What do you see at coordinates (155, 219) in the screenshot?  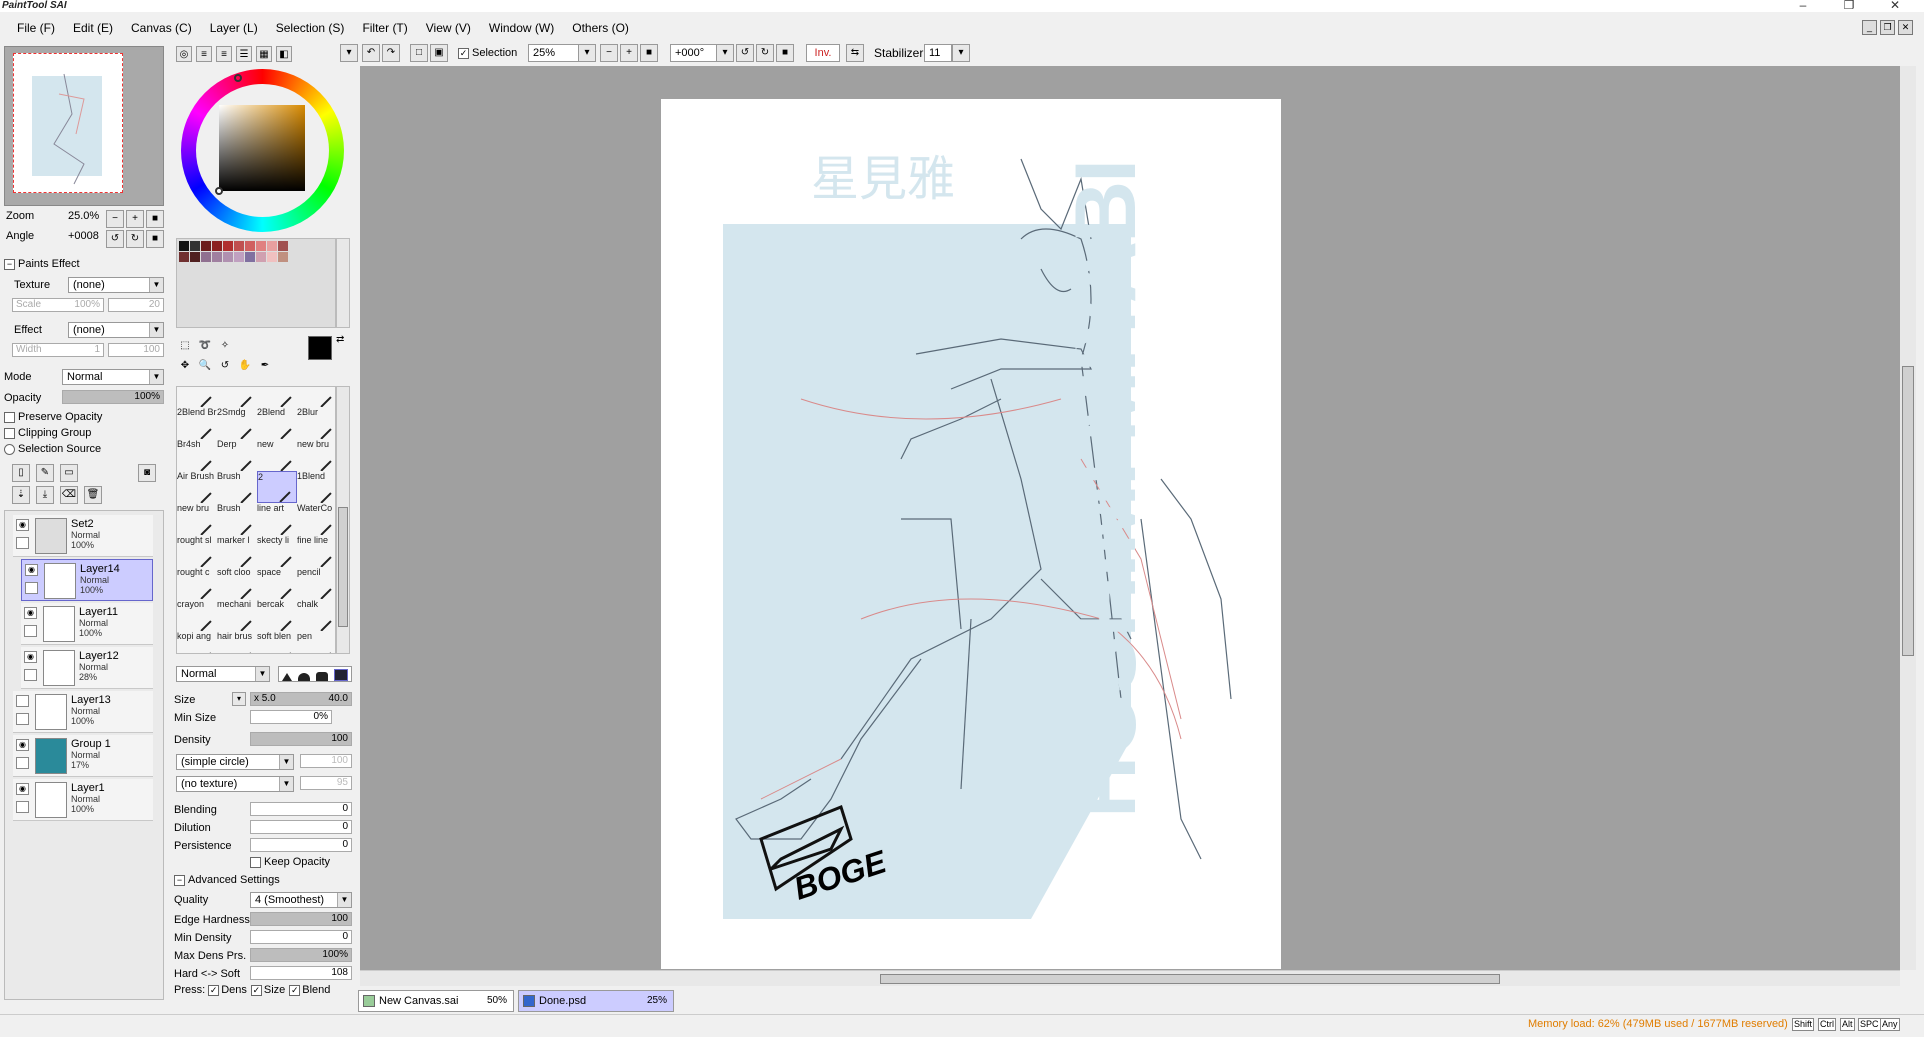 I see `nav-zoom-reset-icon: ■` at bounding box center [155, 219].